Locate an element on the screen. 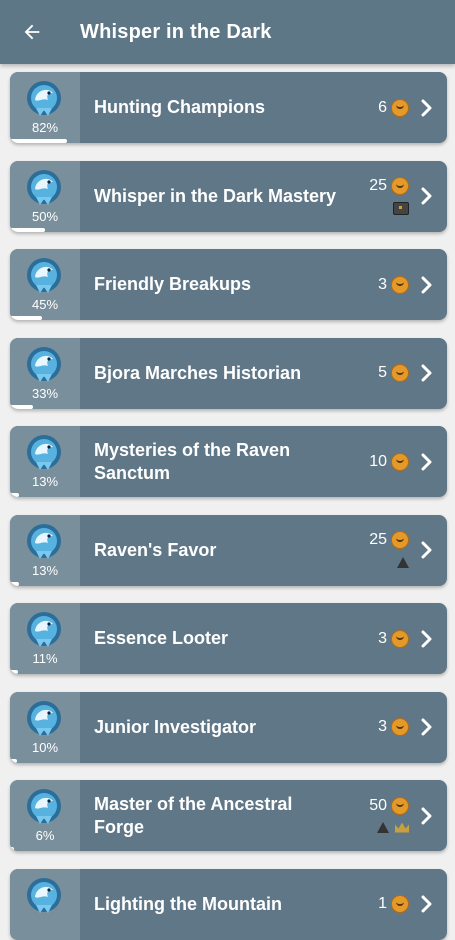  achievement-badge is located at coordinates (45, 904).